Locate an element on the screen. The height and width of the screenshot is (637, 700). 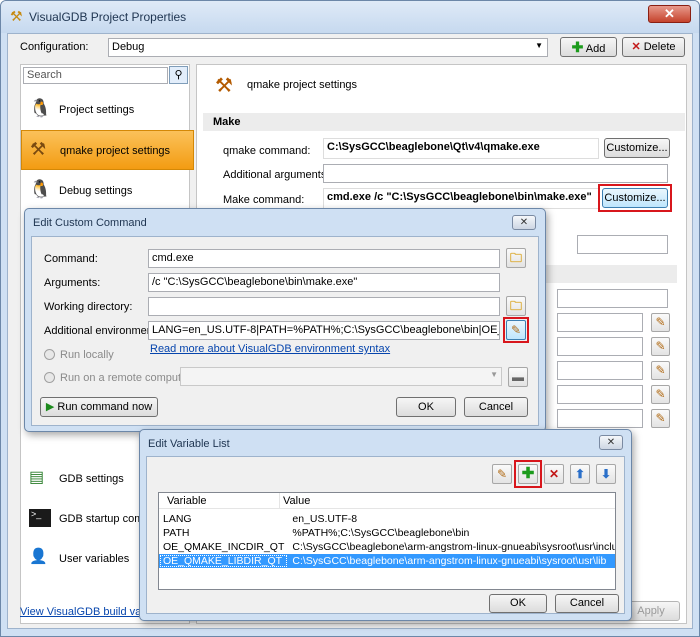
hammer-icon: ⚒ is located at coordinates (224, 86).